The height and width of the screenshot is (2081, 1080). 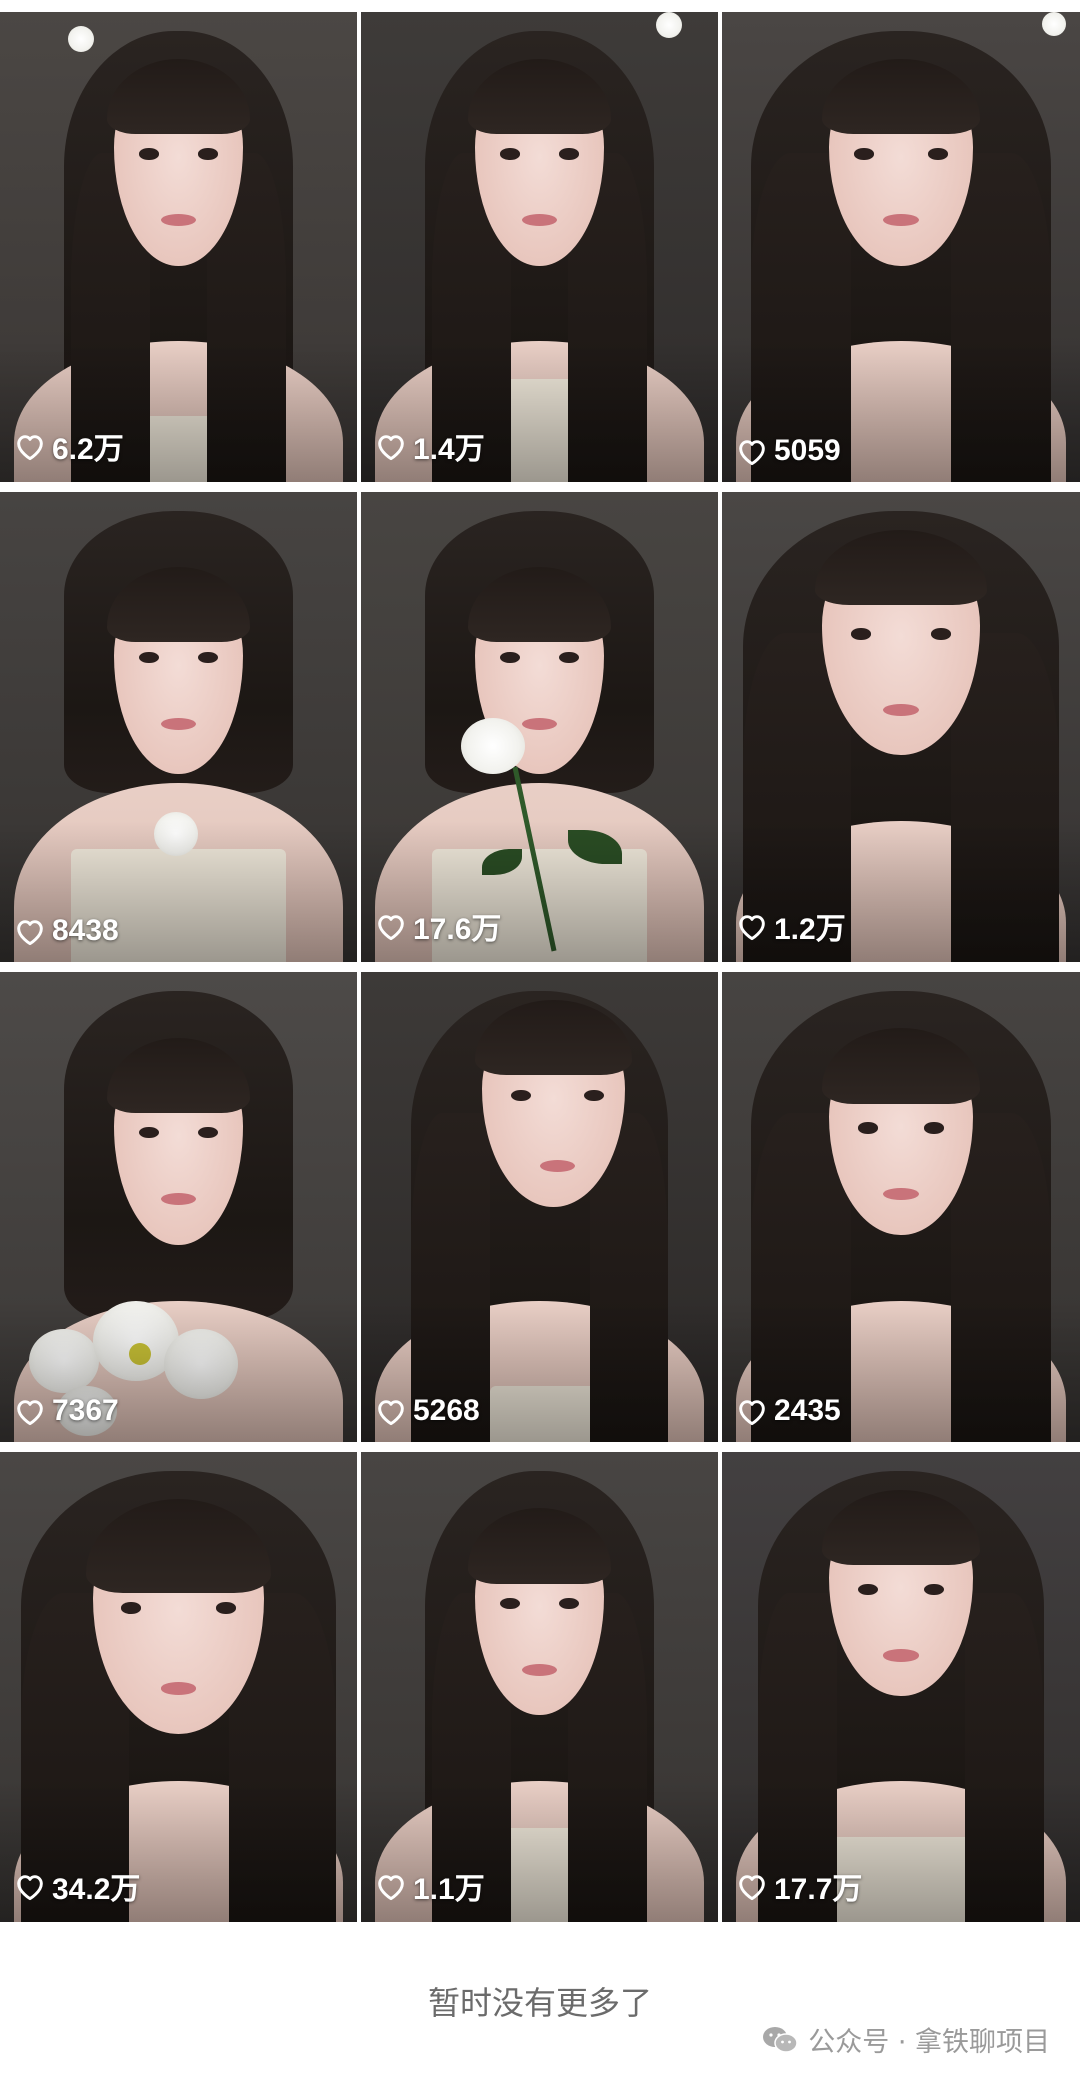 I want to click on video-tile: 1.1万, so click(x=539, y=1687).